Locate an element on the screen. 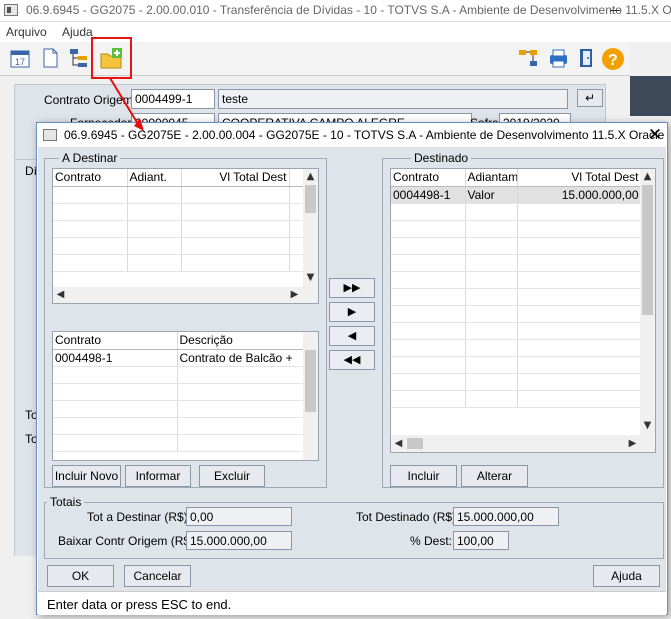  move-left-button: ◀ is located at coordinates (352, 336).